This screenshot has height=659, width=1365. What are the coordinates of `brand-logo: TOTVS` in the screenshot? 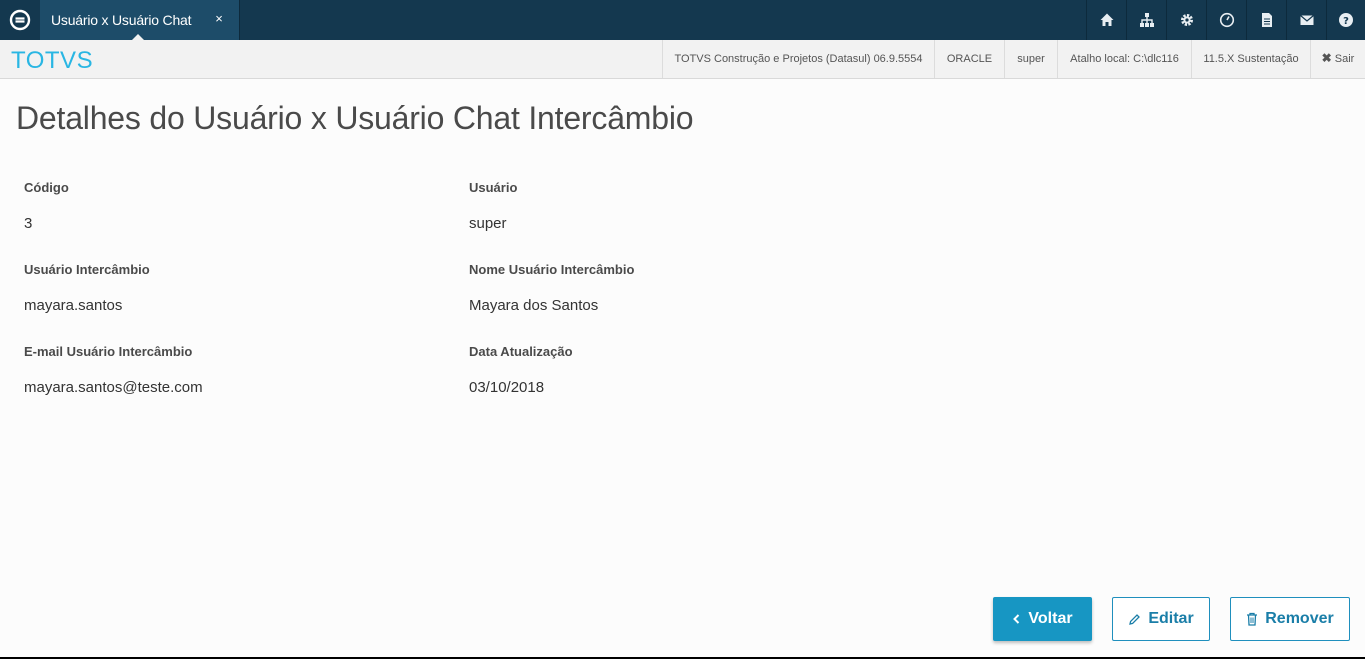 It's located at (52, 61).